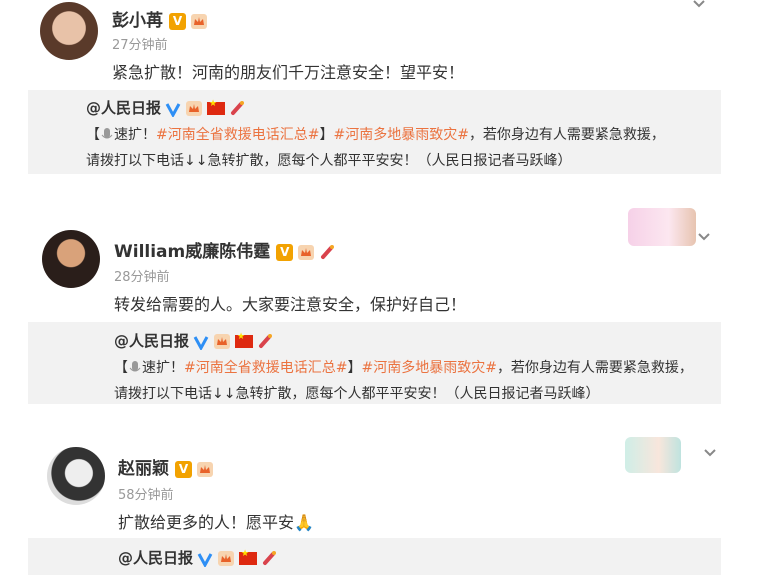 Image resolution: width=767 pixels, height=575 pixels. Describe the element at coordinates (155, 558) in the screenshot. I see `repost-author: @人民日报` at that location.